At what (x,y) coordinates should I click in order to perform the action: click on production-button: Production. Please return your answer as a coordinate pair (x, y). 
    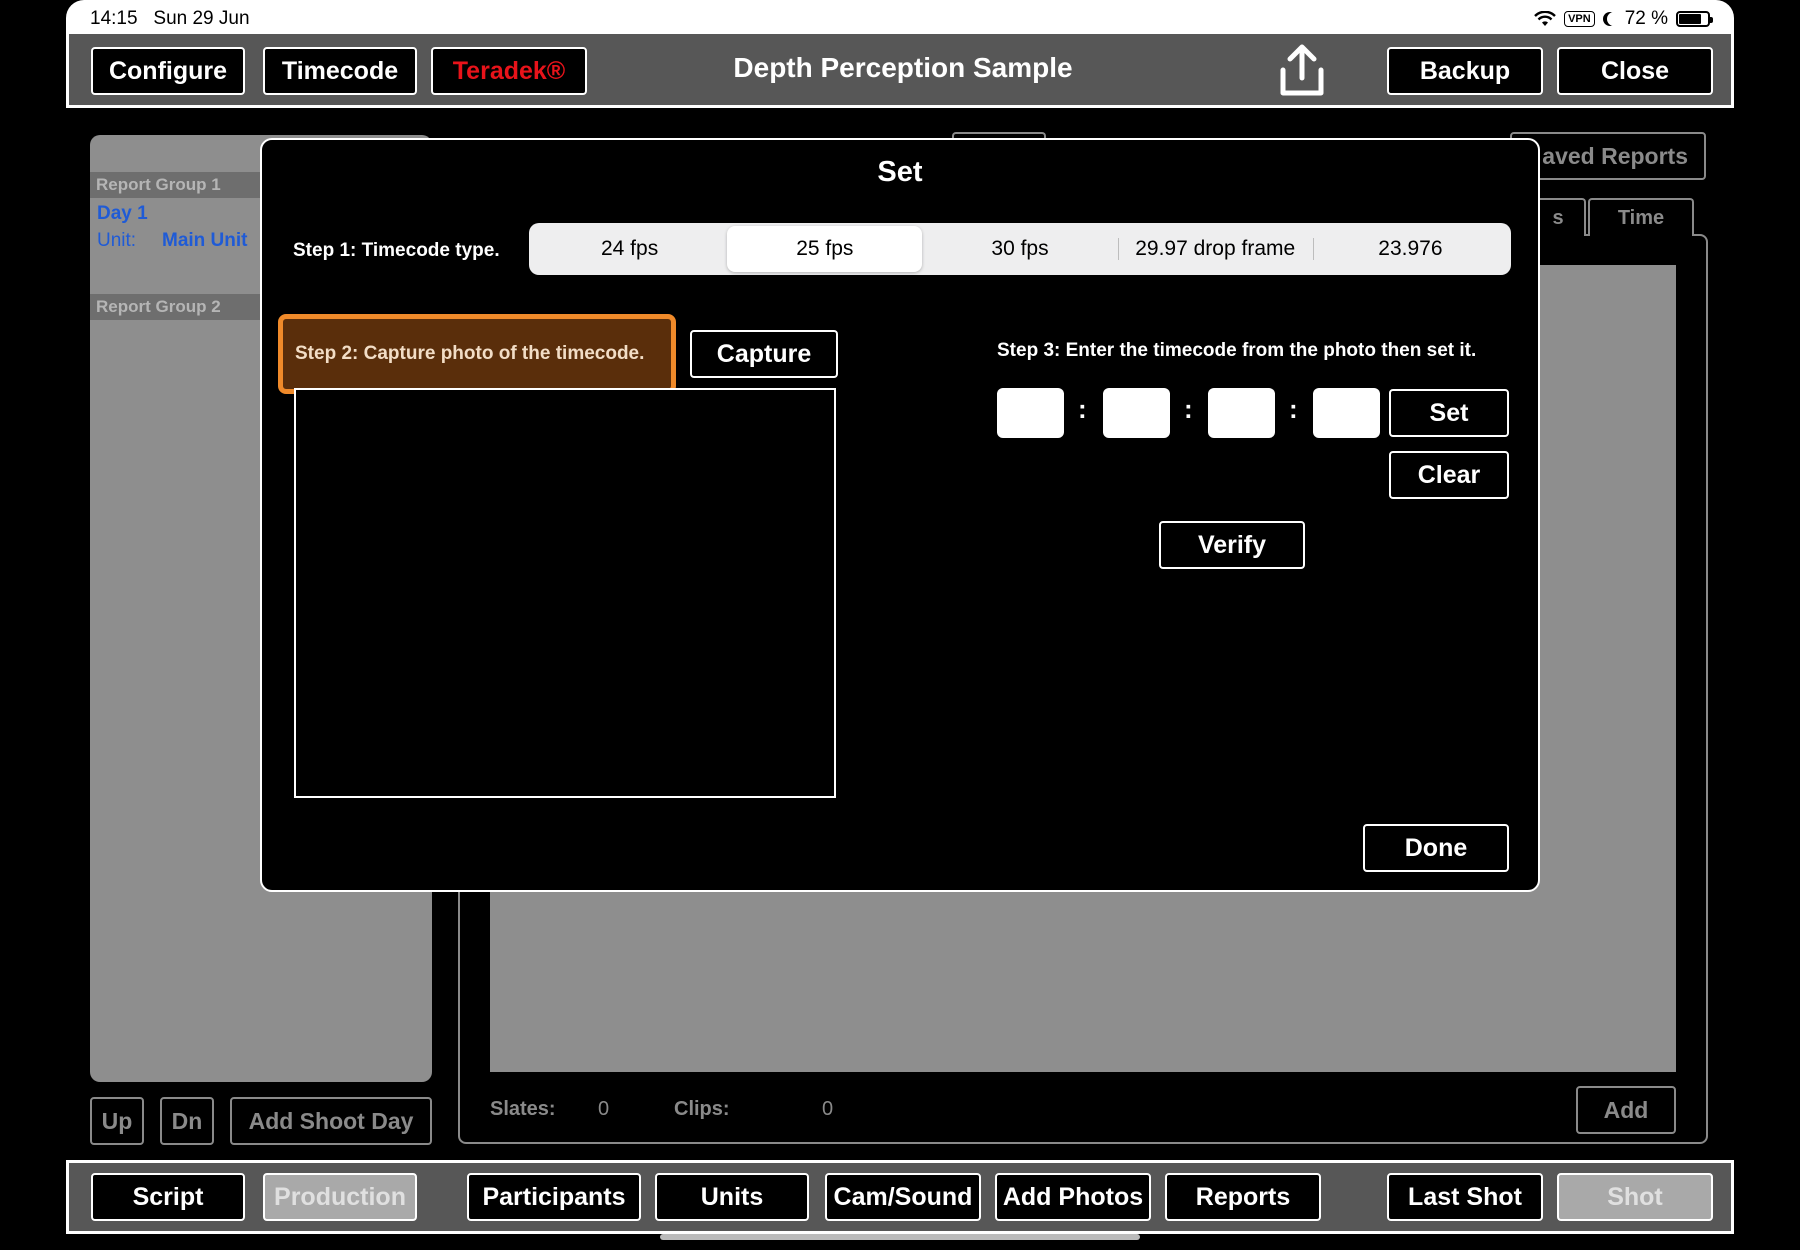
    Looking at the image, I should click on (340, 1197).